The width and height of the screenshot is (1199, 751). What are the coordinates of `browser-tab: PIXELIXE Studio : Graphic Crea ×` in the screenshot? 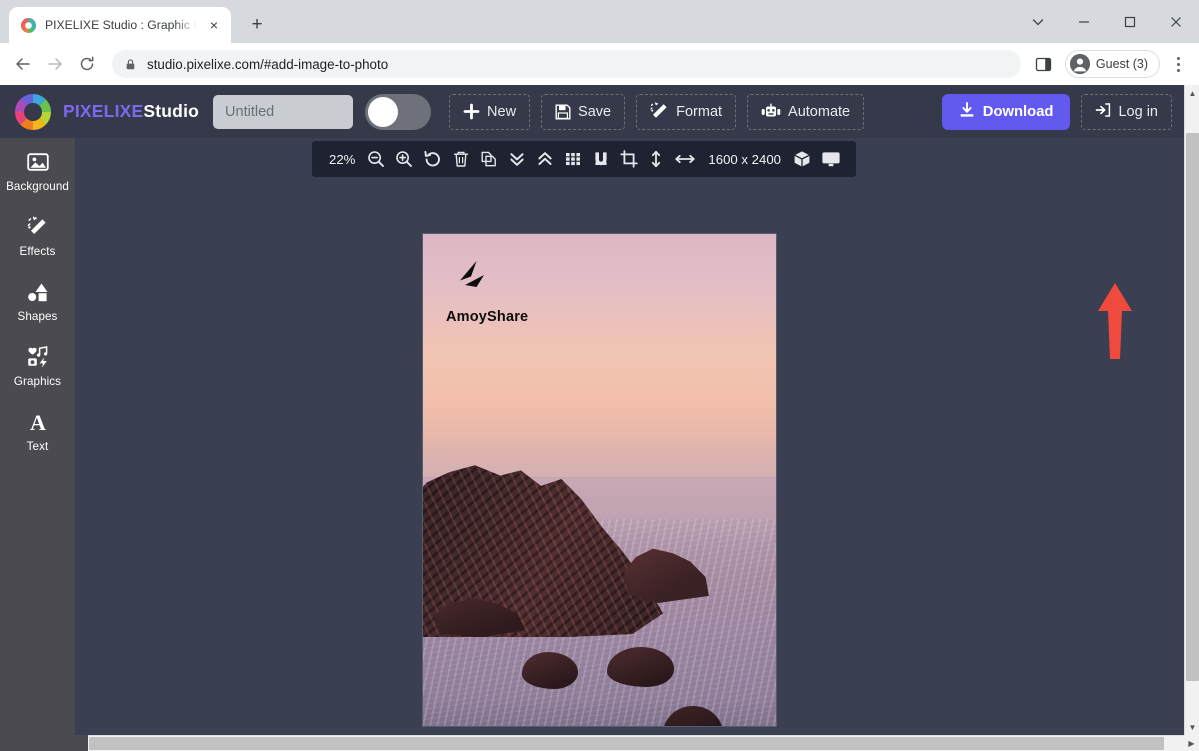 It's located at (120, 25).